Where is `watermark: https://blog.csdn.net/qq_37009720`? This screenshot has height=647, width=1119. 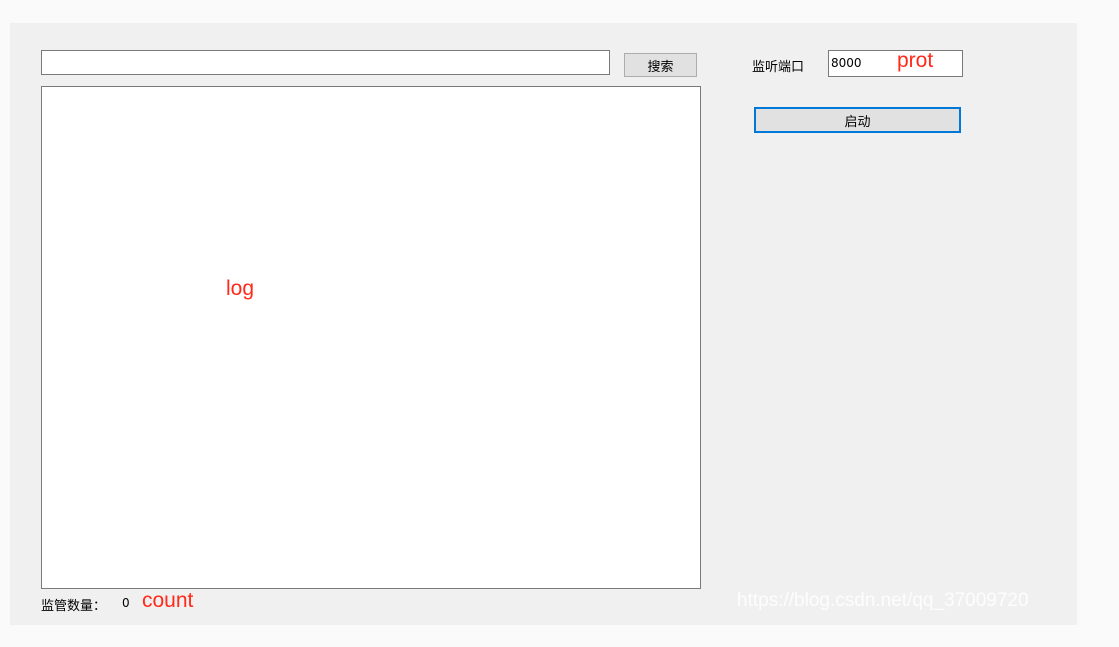
watermark: https://blog.csdn.net/qq_37009720 is located at coordinates (883, 600).